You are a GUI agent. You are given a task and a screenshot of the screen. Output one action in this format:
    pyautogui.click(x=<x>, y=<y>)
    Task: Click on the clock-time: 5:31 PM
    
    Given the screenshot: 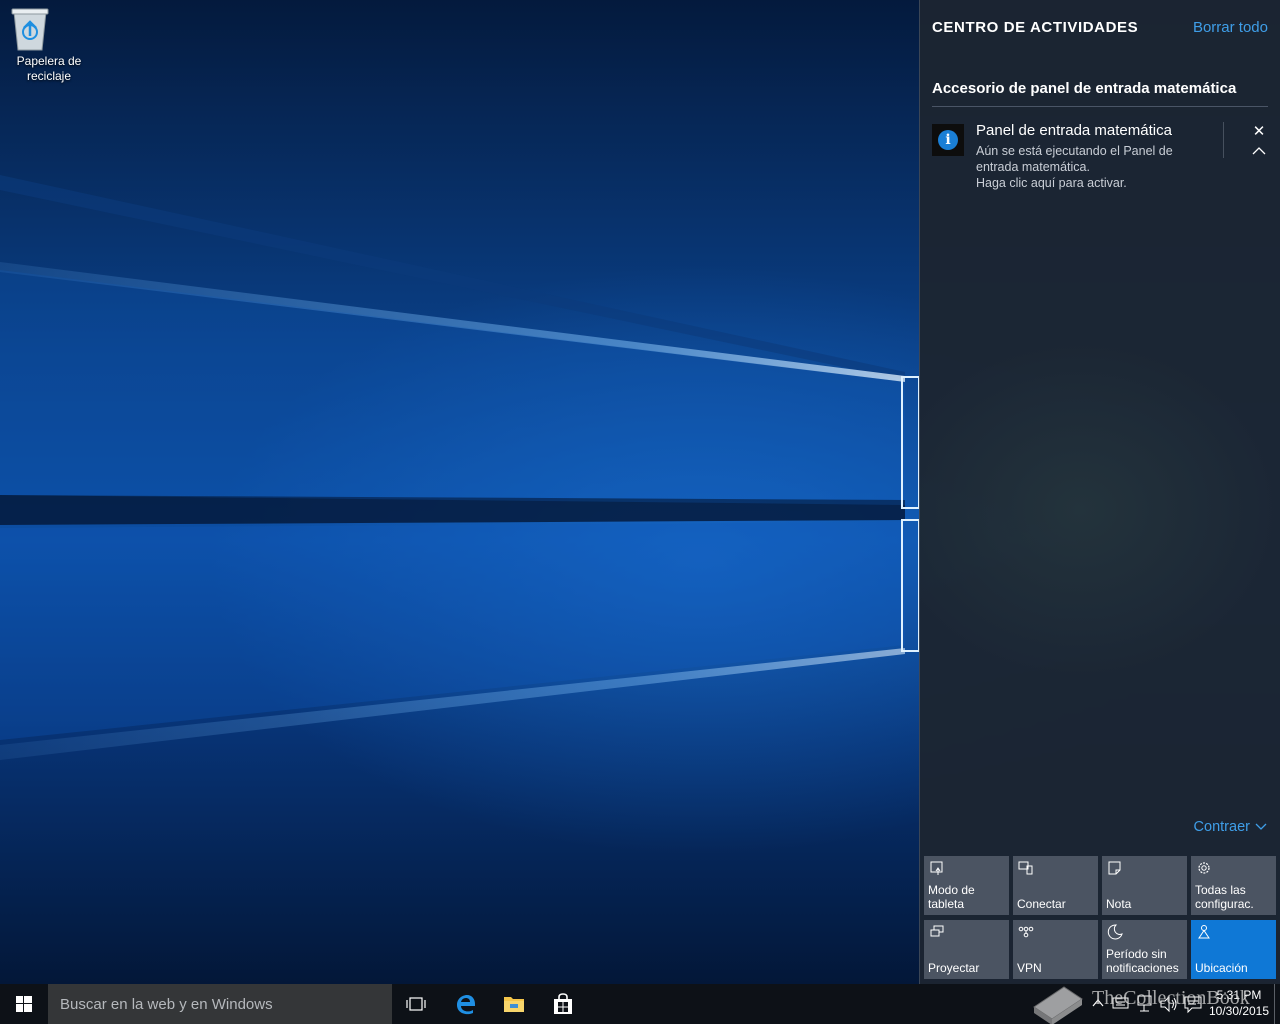 What is the action you would take?
    pyautogui.click(x=1239, y=995)
    